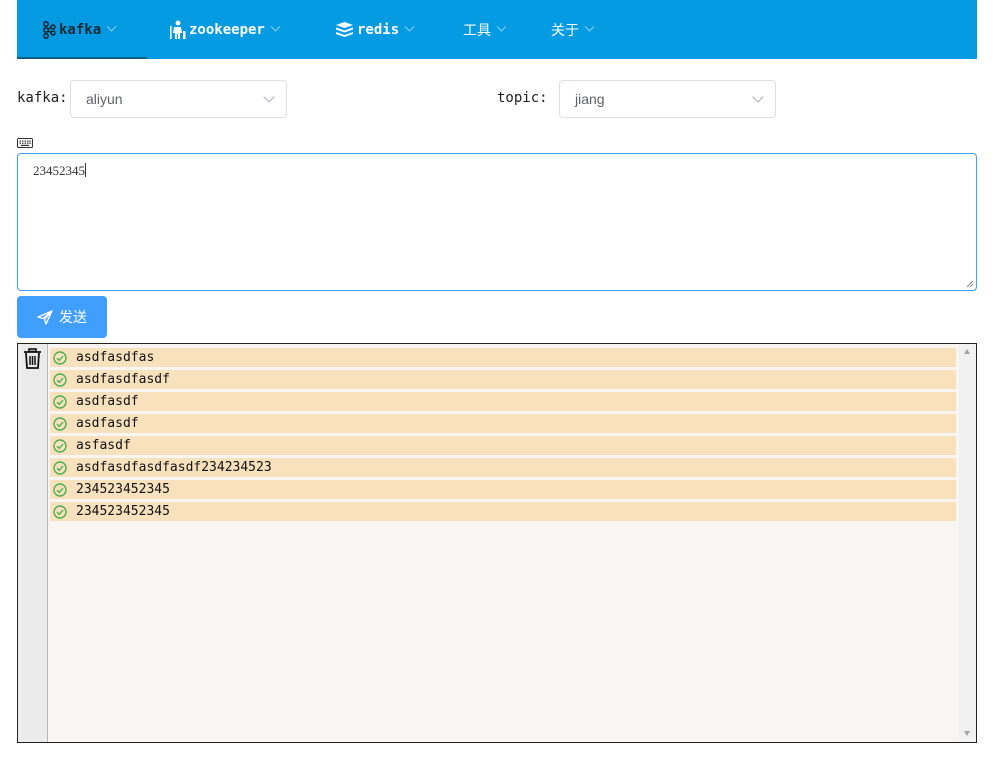 This screenshot has width=999, height=769. I want to click on log-row: asdfasdfasdfasdf234234523, so click(503, 467).